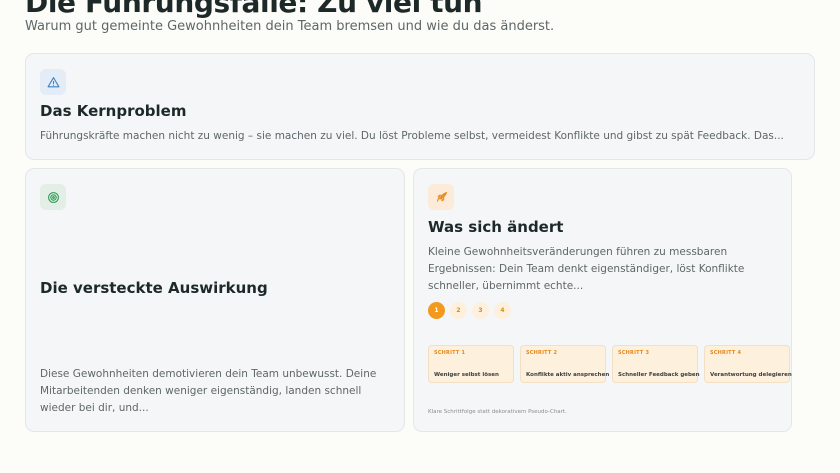 This screenshot has width=840, height=473. What do you see at coordinates (53, 82) in the screenshot?
I see `warning-triangle-icon` at bounding box center [53, 82].